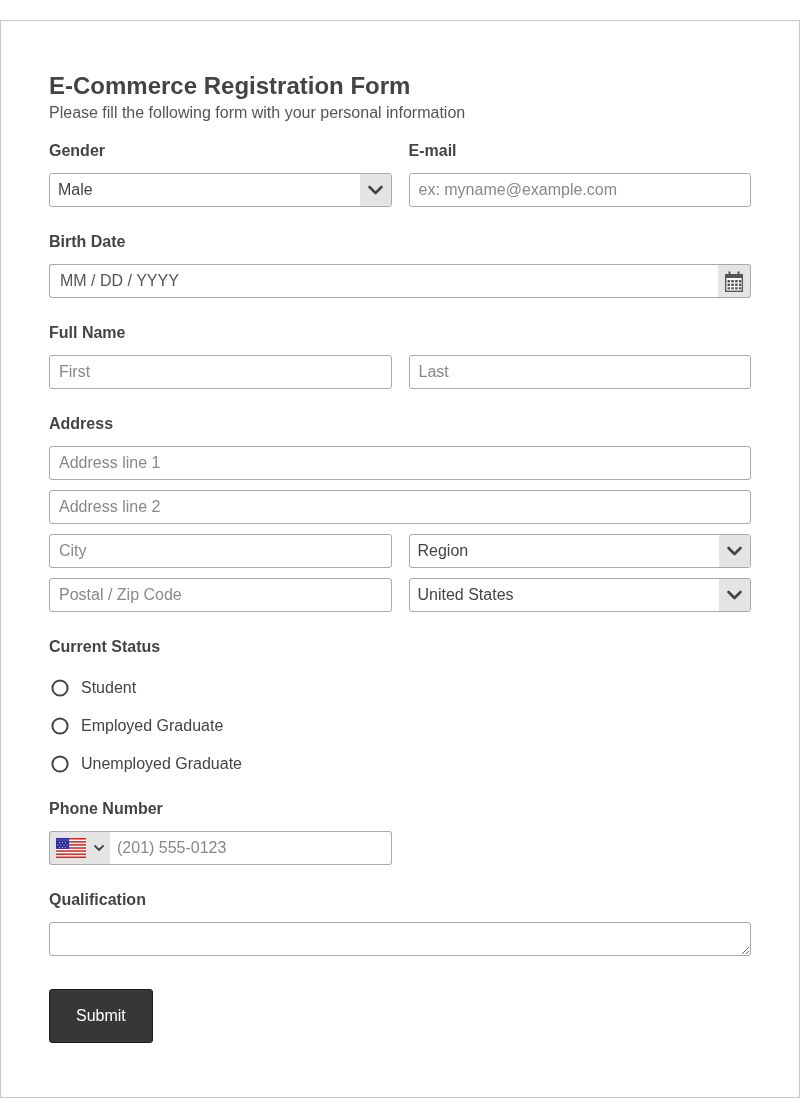 This screenshot has width=800, height=1100. Describe the element at coordinates (400, 463) in the screenshot. I see `text-field: Address line 1` at that location.